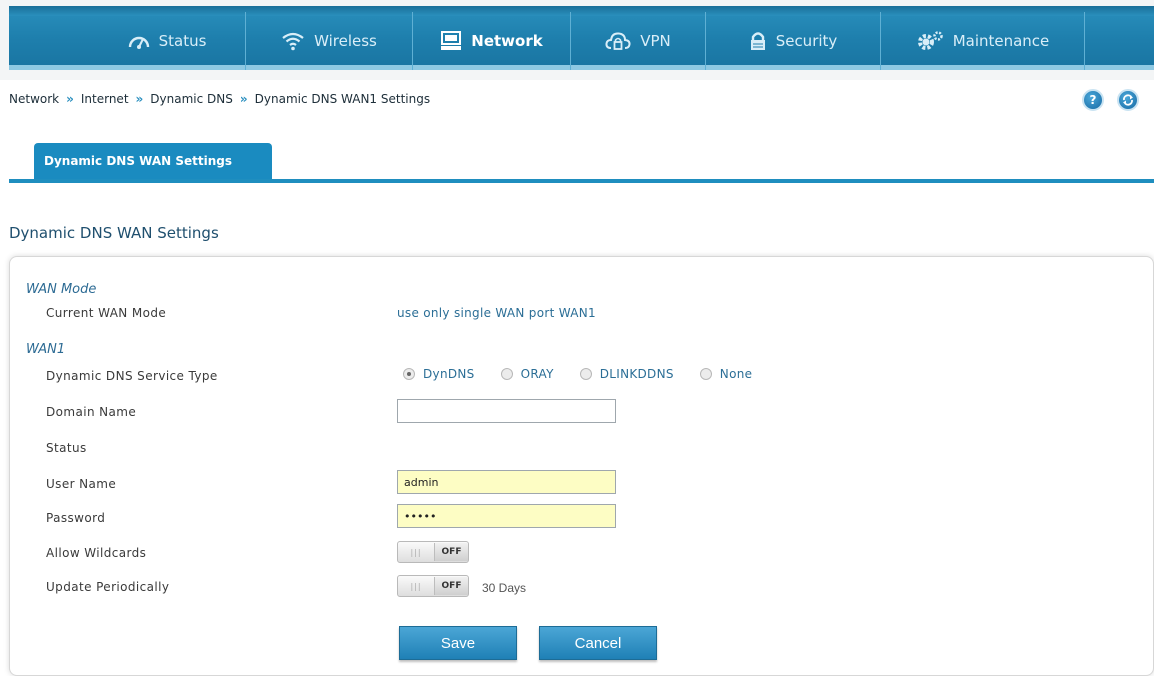  I want to click on cancel-button: Cancel, so click(598, 643).